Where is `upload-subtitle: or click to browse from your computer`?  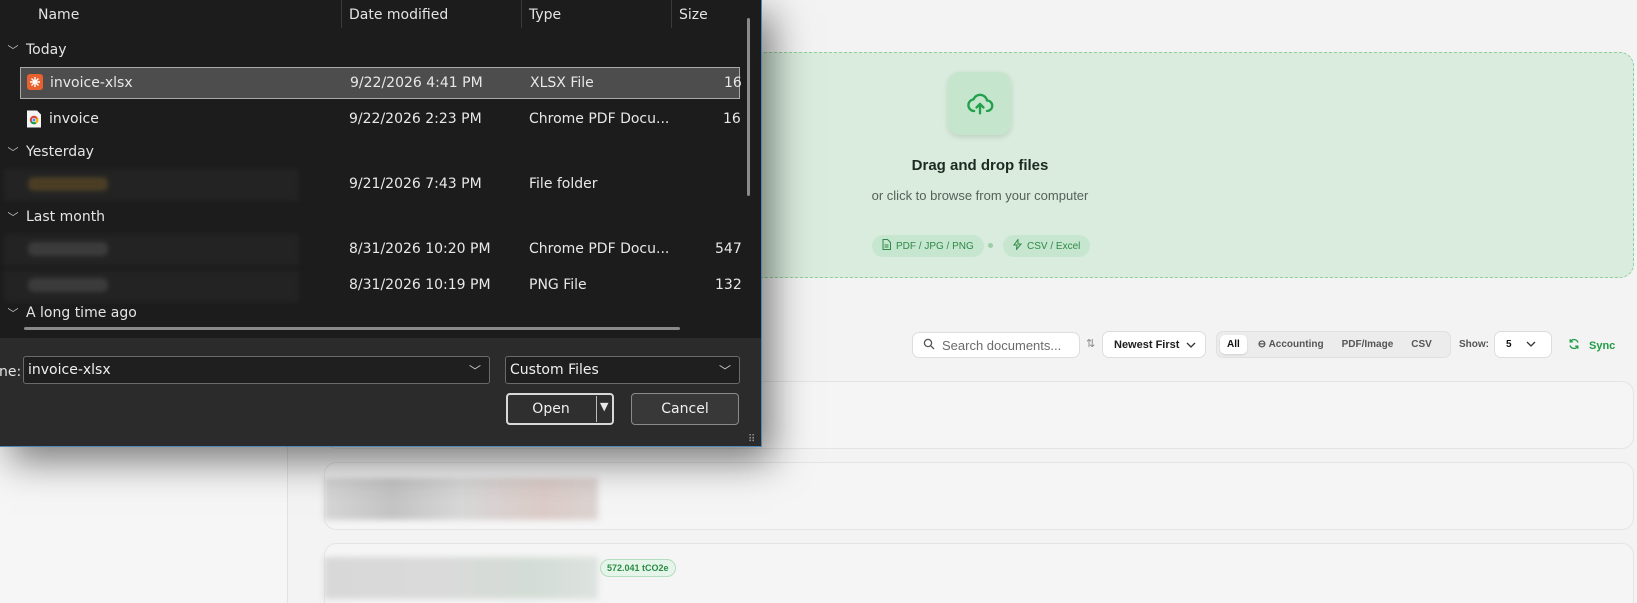
upload-subtitle: or click to browse from your computer is located at coordinates (980, 195).